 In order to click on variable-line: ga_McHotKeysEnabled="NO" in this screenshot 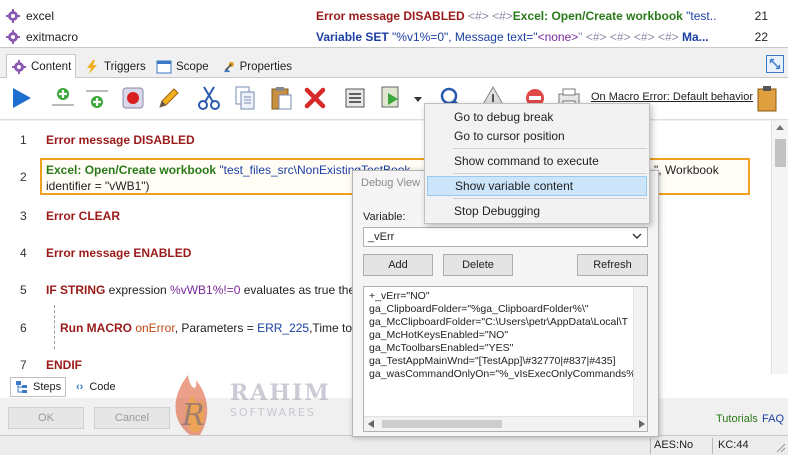, I will do `click(439, 335)`.